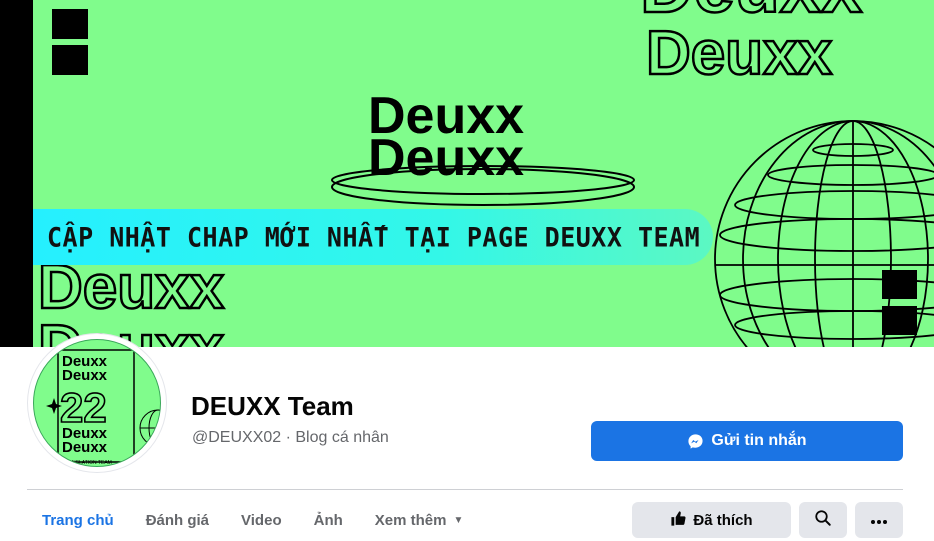 This screenshot has height=541, width=934. I want to click on tab-more: Xem thêm ▼, so click(419, 520).